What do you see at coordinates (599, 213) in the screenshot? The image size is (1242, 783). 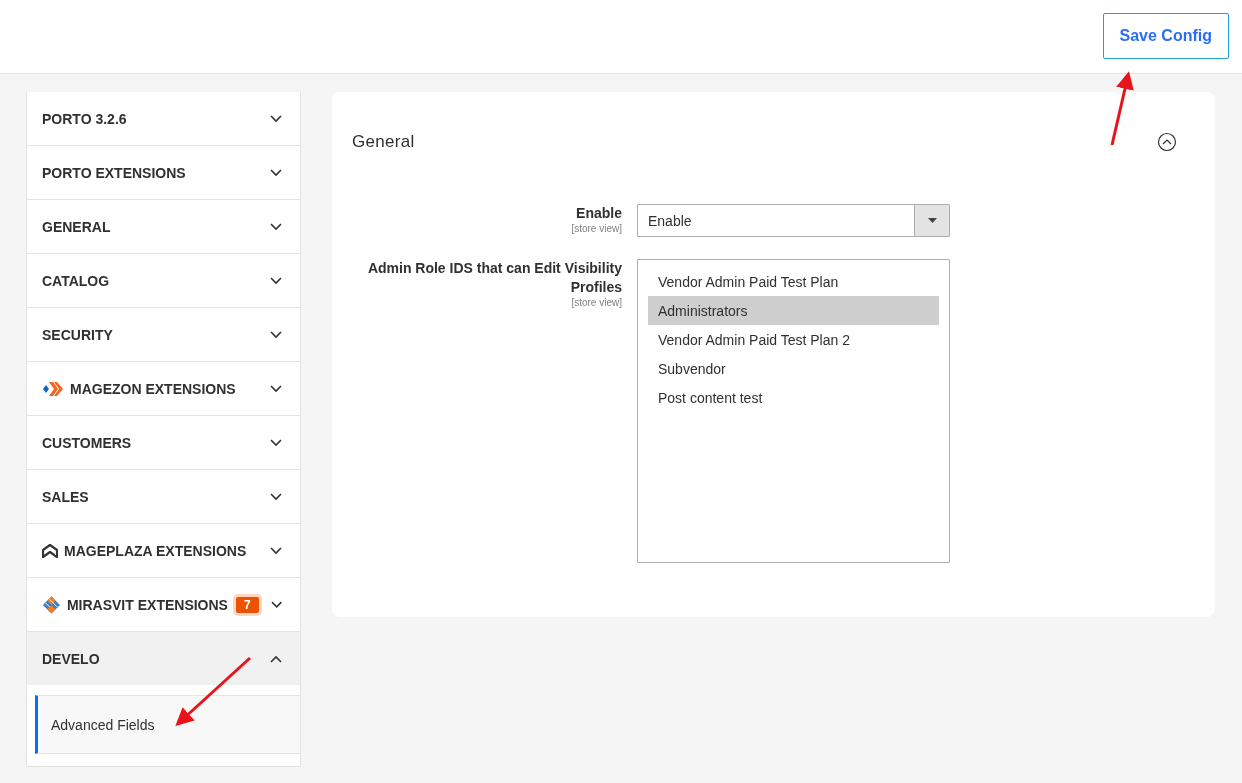 I see `field-label: Enable` at bounding box center [599, 213].